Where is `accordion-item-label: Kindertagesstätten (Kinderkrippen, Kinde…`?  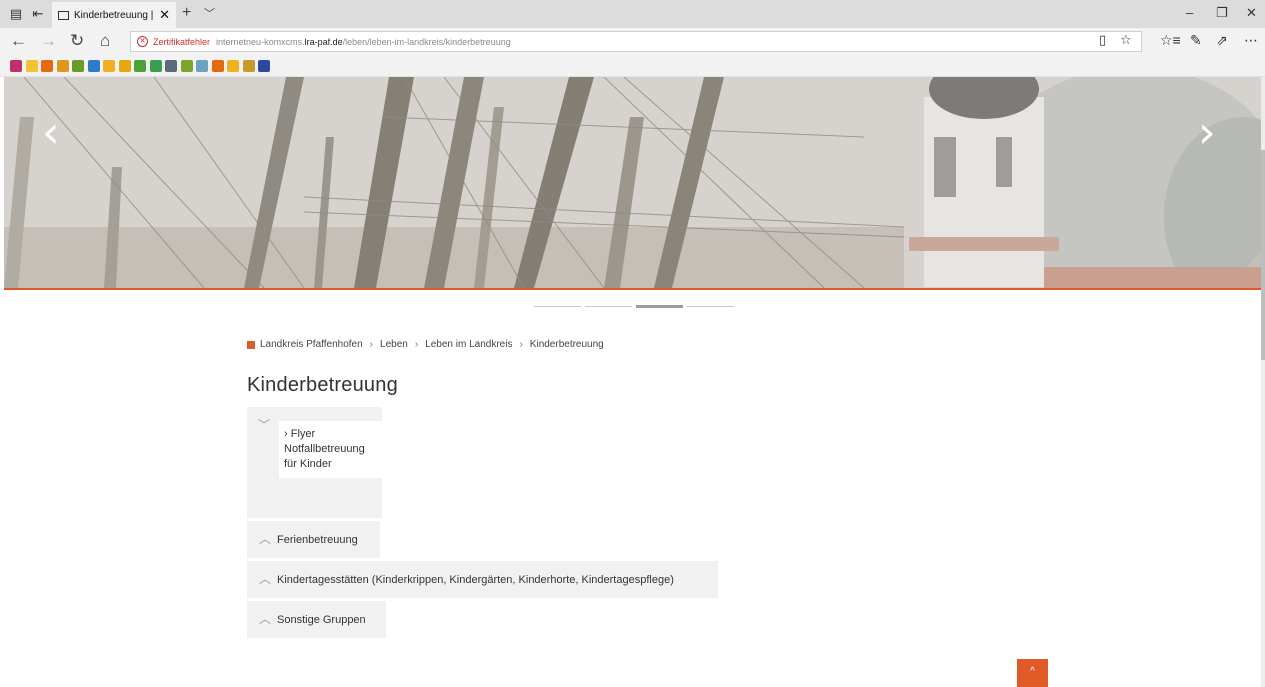 accordion-item-label: Kindertagesstätten (Kinderkrippen, Kinde… is located at coordinates (475, 579).